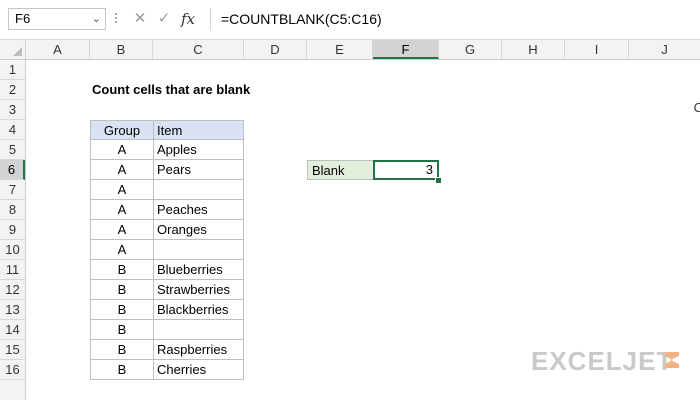  What do you see at coordinates (198, 230) in the screenshot?
I see `table-cell-item: Oranges` at bounding box center [198, 230].